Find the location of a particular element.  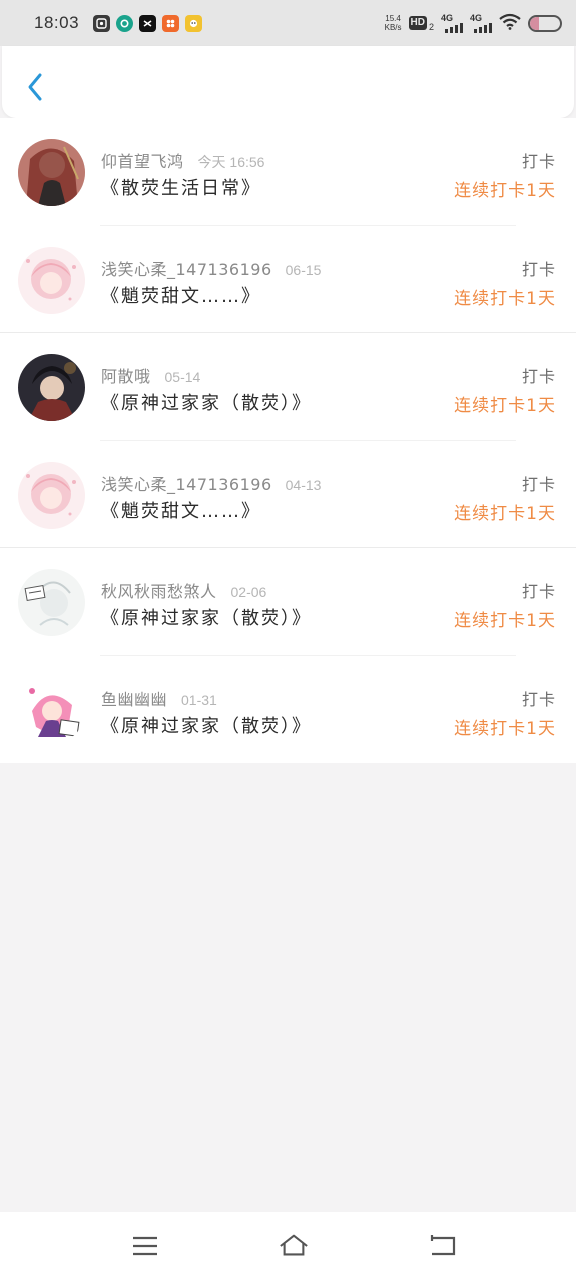

system-nav-bar is located at coordinates (288, 1246).